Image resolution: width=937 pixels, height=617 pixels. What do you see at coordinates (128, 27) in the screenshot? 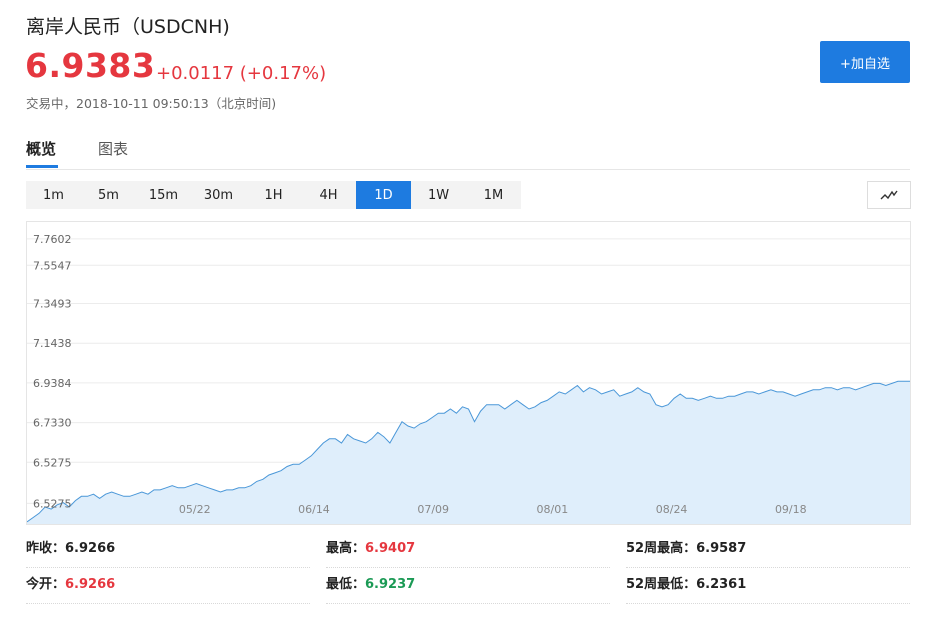
I see `instrument-title: 离岸人民币（USDCNH)` at bounding box center [128, 27].